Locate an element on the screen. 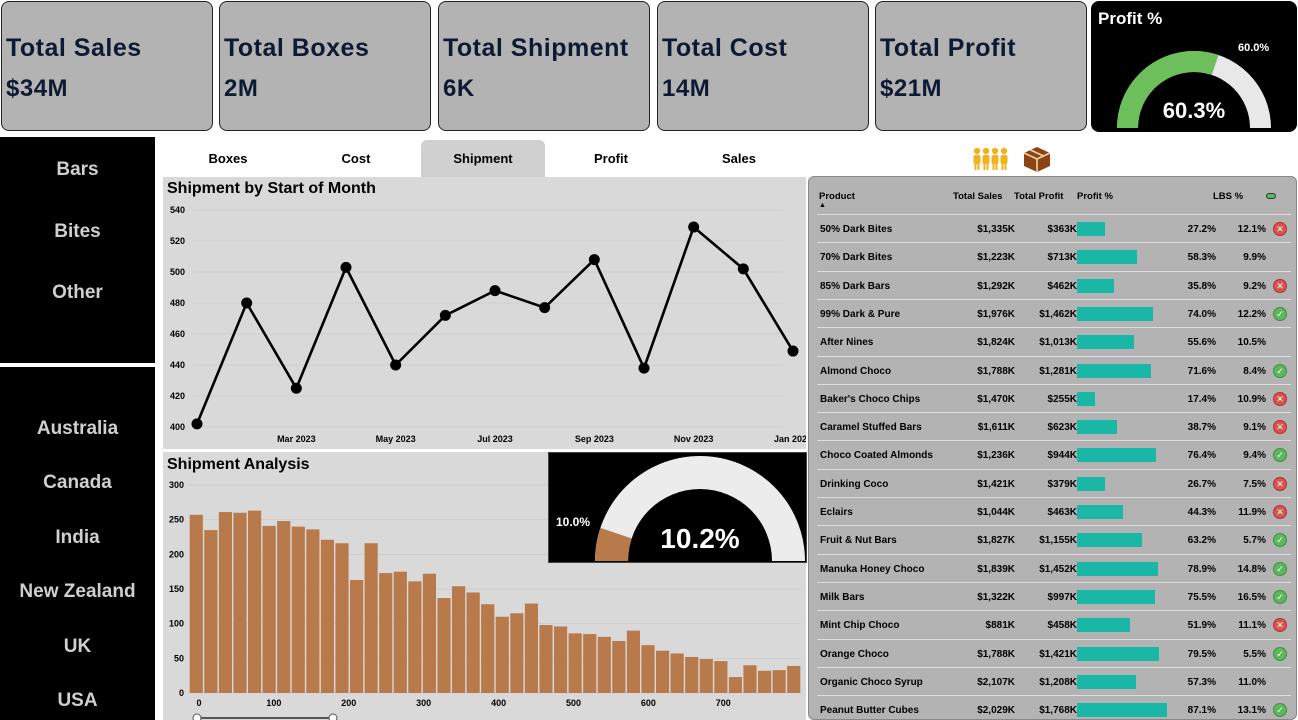 The height and width of the screenshot is (720, 1298). table-row: Fruit & Nut Bars $1,827K $1,155K 63.2% 5.7% ✓ is located at coordinates (1054, 539).